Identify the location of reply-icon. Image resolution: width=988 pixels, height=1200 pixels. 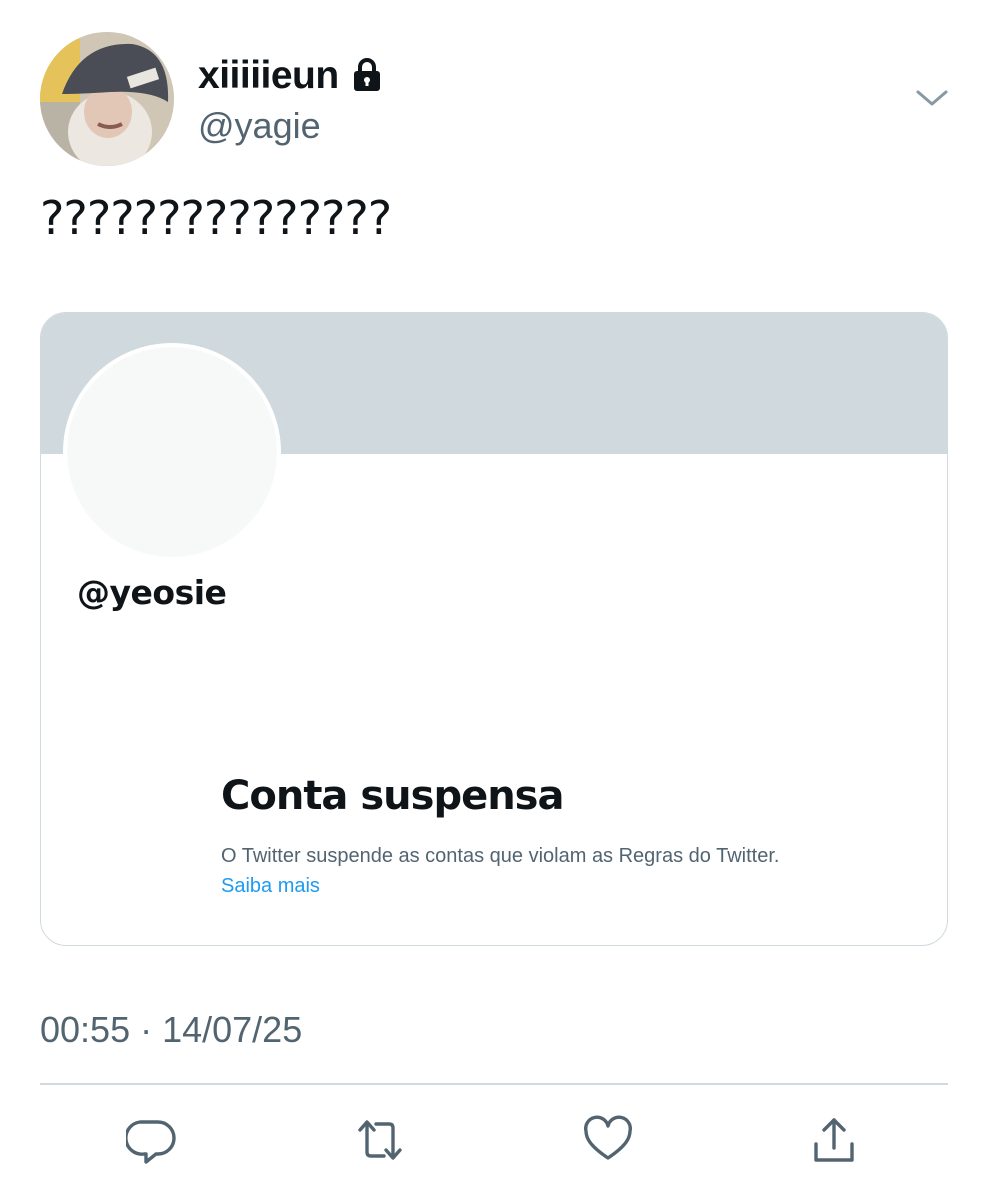
(151, 1142).